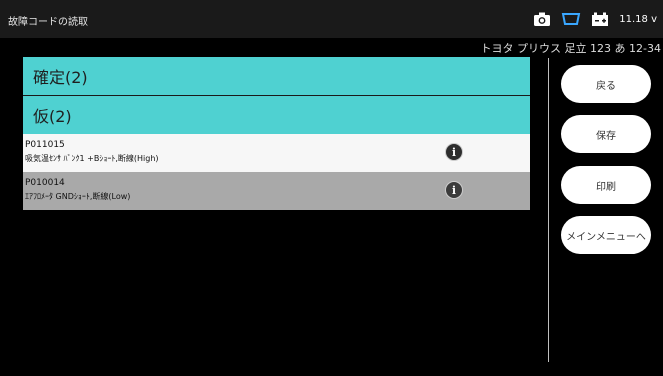 This screenshot has height=376, width=663. I want to click on status-area: 11.18 v, so click(595, 19).